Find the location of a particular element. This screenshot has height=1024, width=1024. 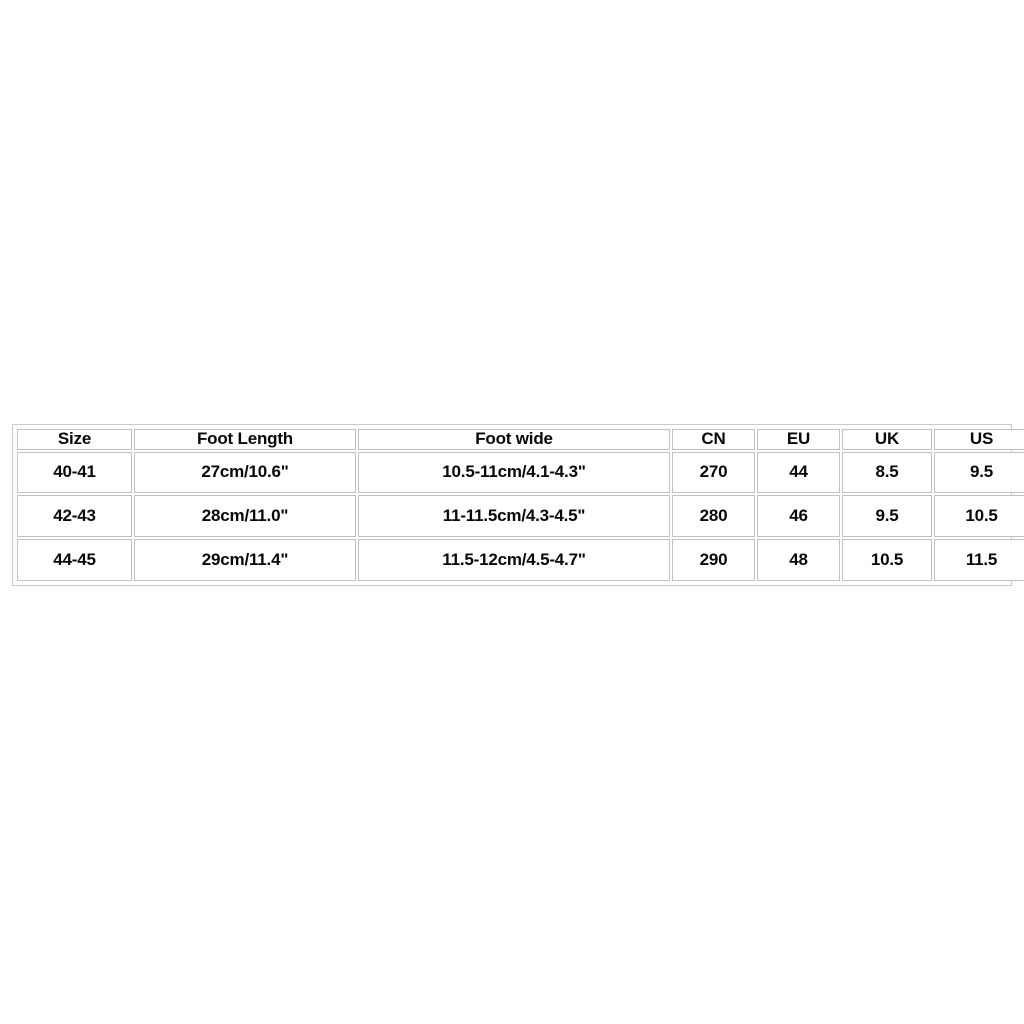

cell-us: 11.5 is located at coordinates (979, 560).